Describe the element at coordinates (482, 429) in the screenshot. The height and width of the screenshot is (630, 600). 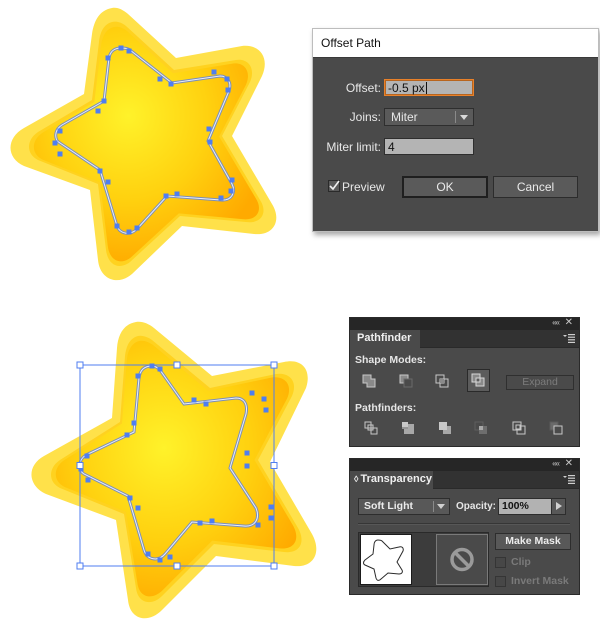
I see `crop-button` at that location.